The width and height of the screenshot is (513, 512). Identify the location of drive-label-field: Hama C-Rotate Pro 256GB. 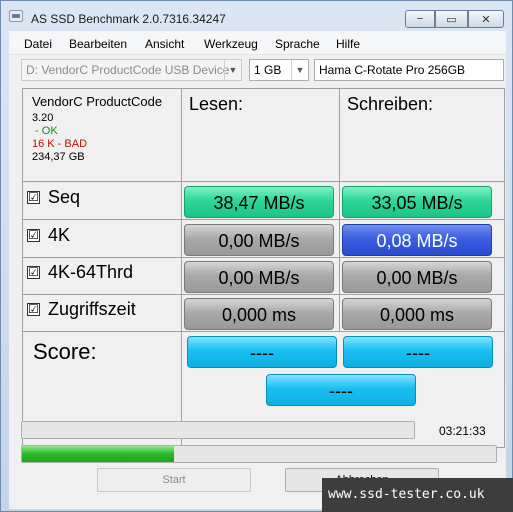
(409, 70).